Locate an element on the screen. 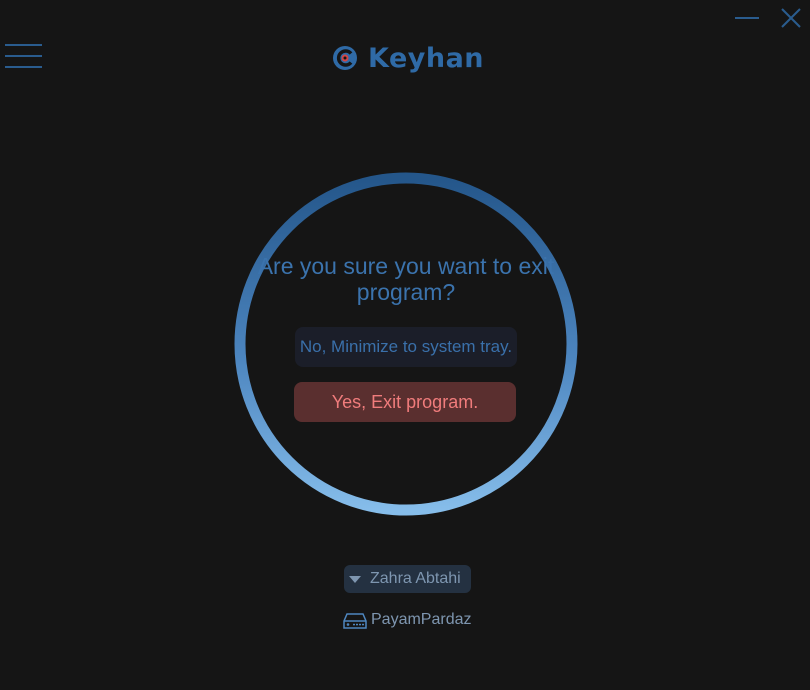  close-icon is located at coordinates (792, 19).